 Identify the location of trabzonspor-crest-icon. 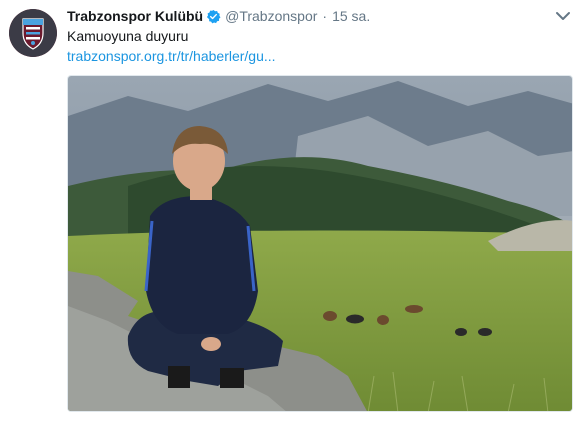
(33, 33).